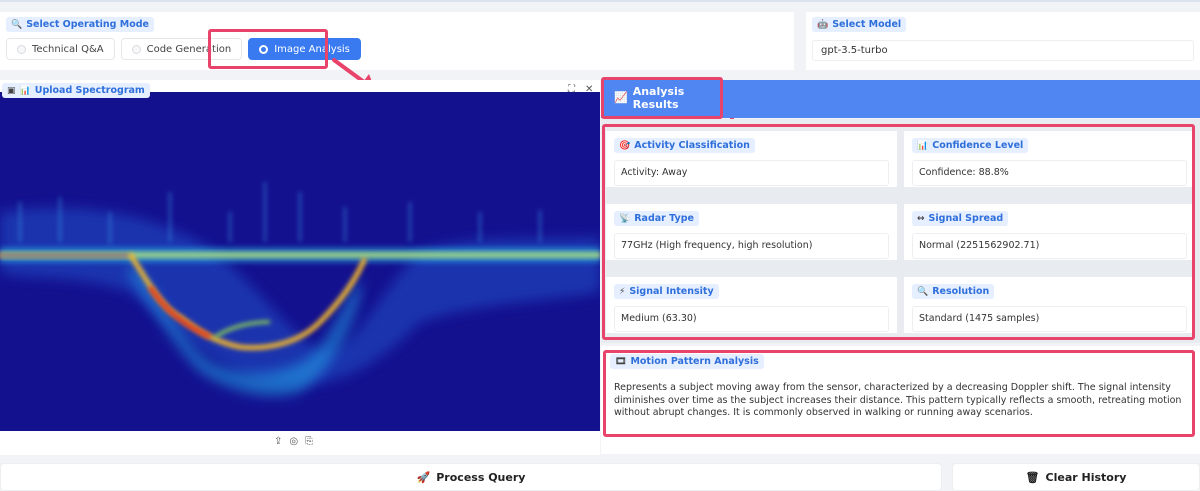 The width and height of the screenshot is (1200, 491). I want to click on close-icon: ✕, so click(589, 89).